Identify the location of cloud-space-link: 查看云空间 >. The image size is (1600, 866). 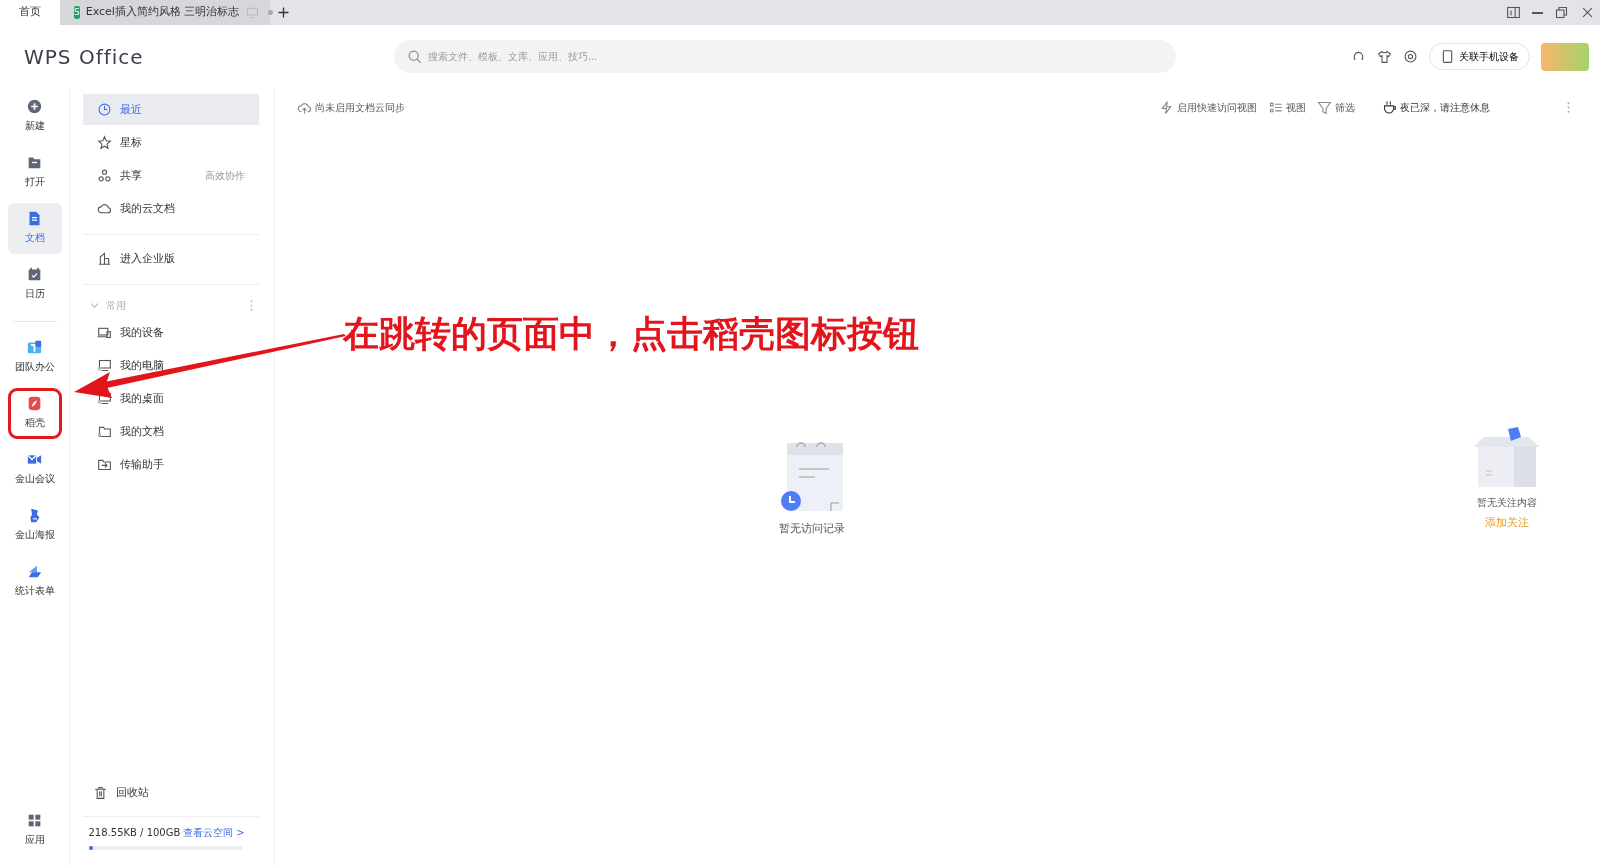
(214, 832).